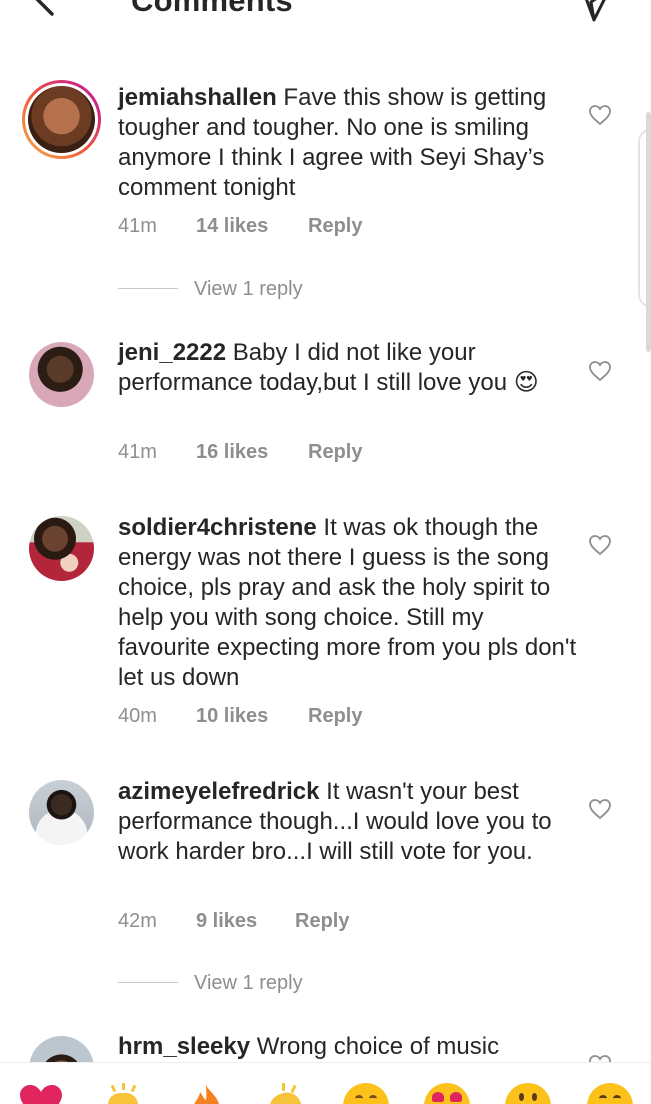  I want to click on comment-meta: 41m 14 likes Reply, so click(240, 226).